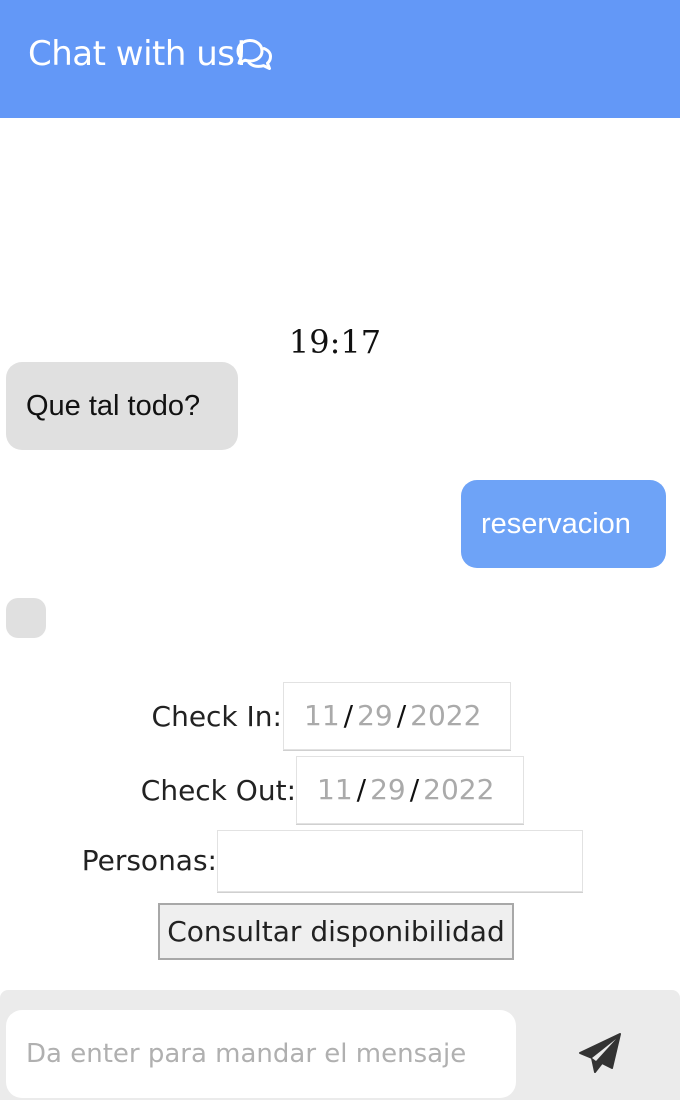 This screenshot has height=1100, width=680. Describe the element at coordinates (138, 54) in the screenshot. I see `header-title: Chat with us!` at that location.